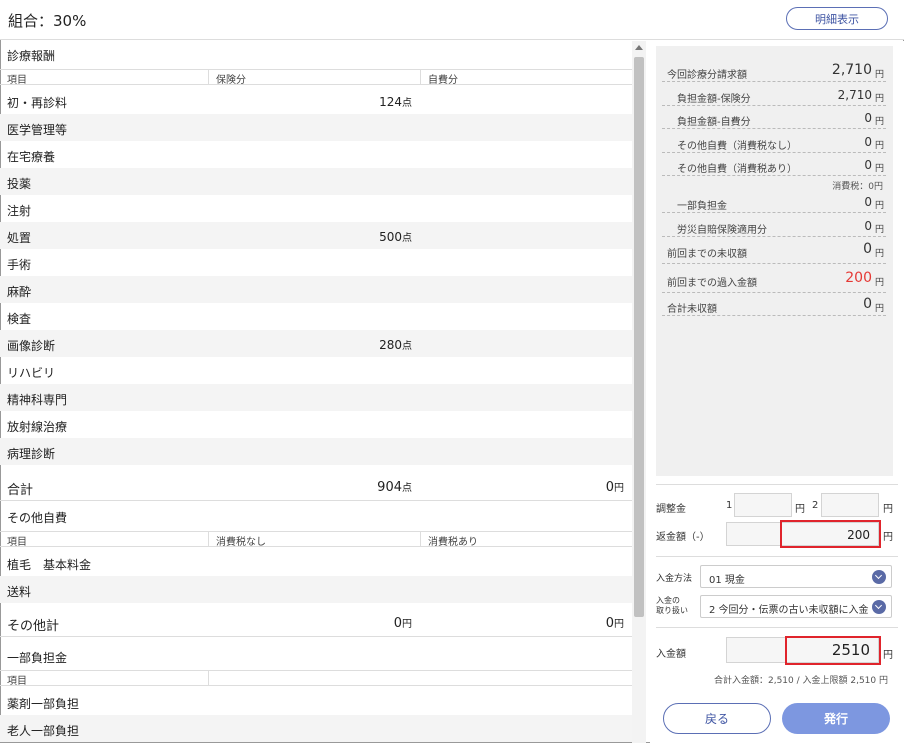 The image size is (904, 743). Describe the element at coordinates (453, 542) in the screenshot. I see `col-with-tax: 消費税あり` at that location.